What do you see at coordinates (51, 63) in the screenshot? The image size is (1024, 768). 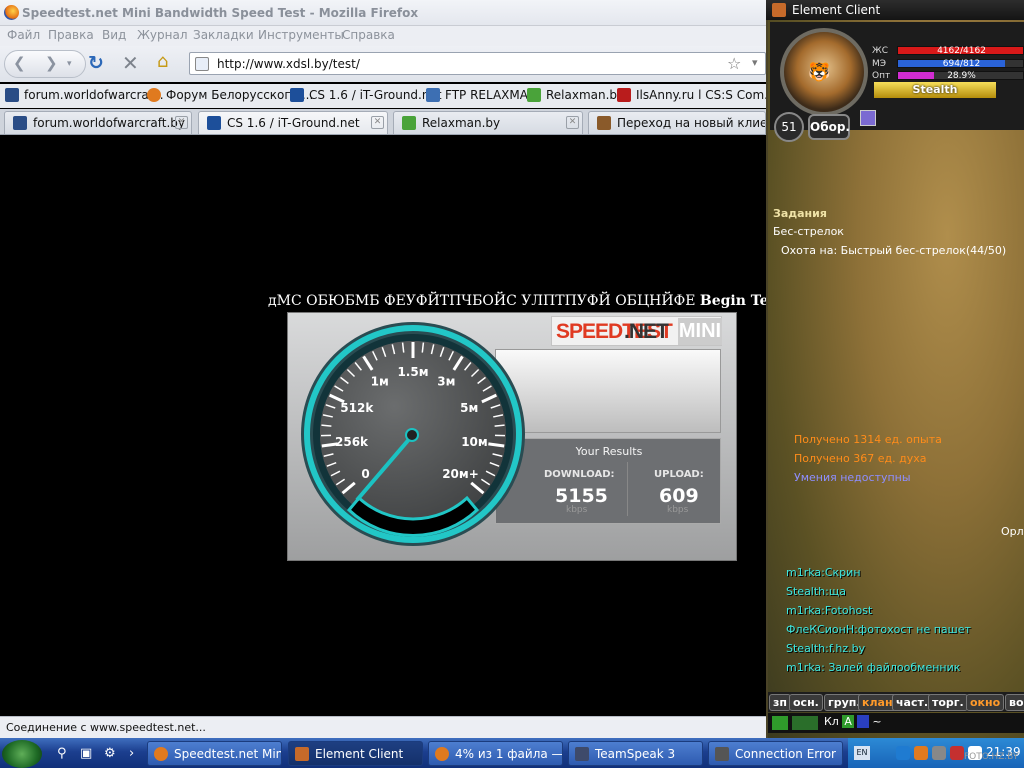 I see `forward-icon: ❯` at bounding box center [51, 63].